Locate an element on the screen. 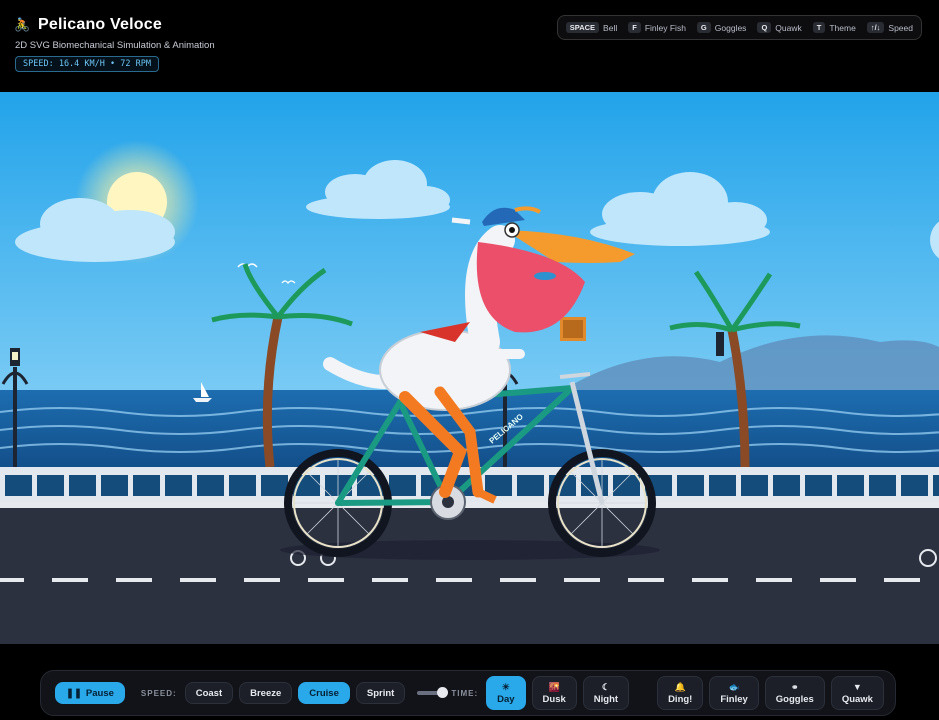 This screenshot has width=939, height=720. shortcut-fish: F Finley Fish is located at coordinates (657, 27).